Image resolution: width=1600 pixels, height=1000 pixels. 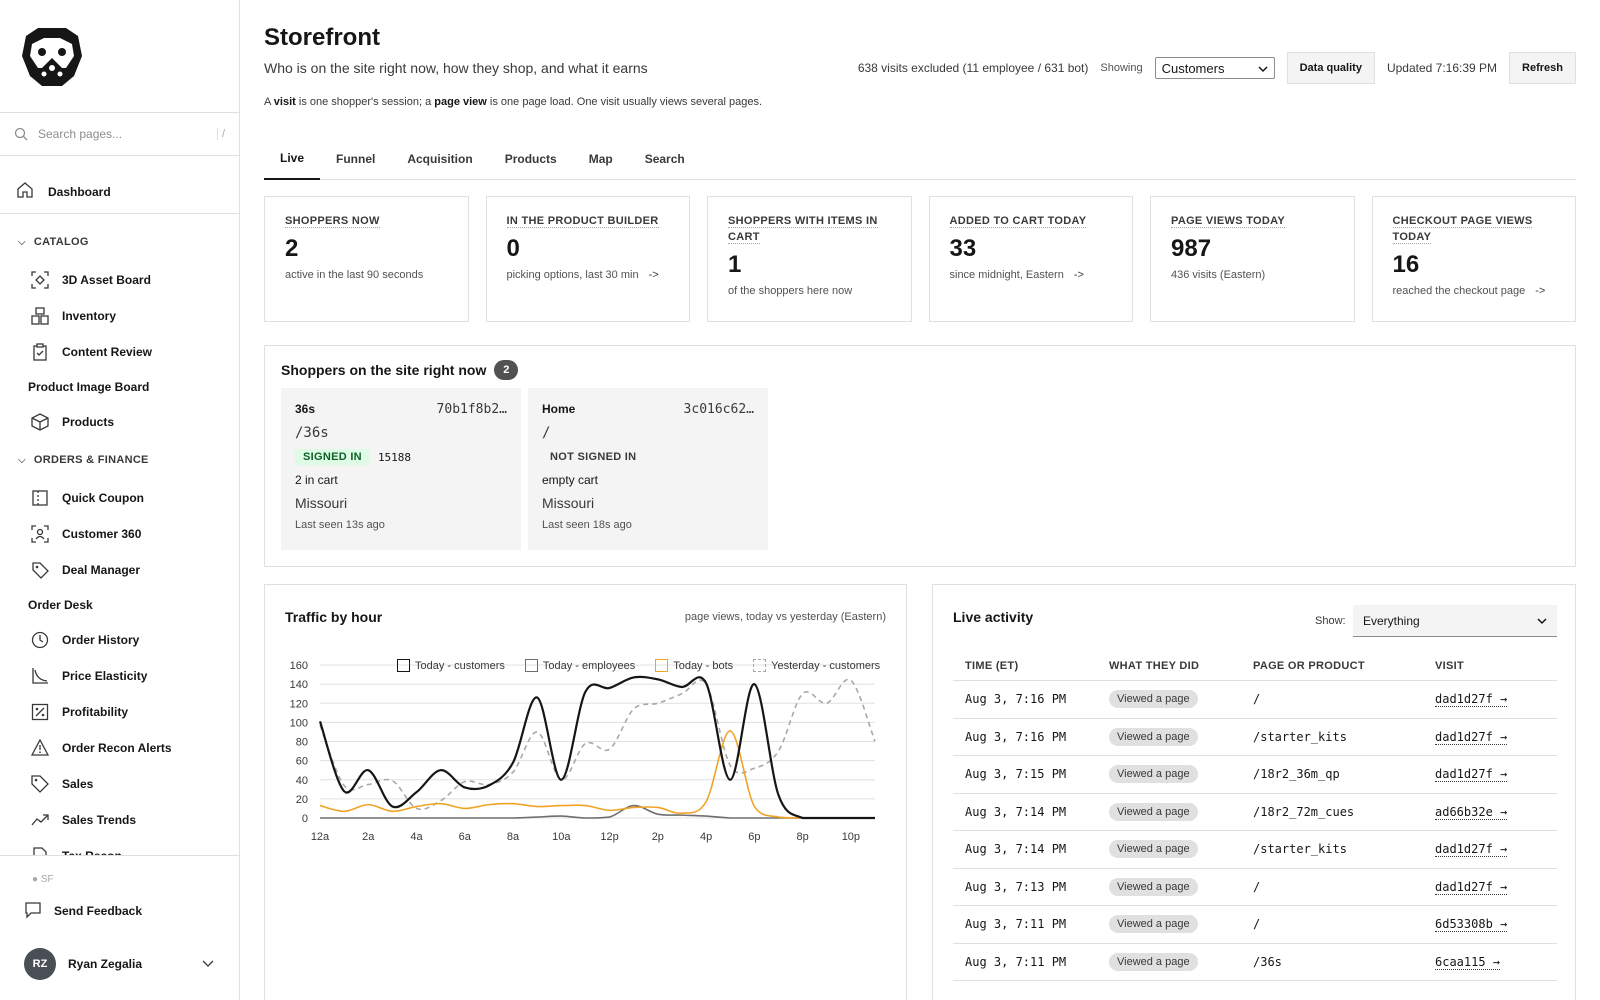 I want to click on table-row: Aug 3, 7:11 PM Viewed a page / 6d53308b →, so click(x=1255, y=925).